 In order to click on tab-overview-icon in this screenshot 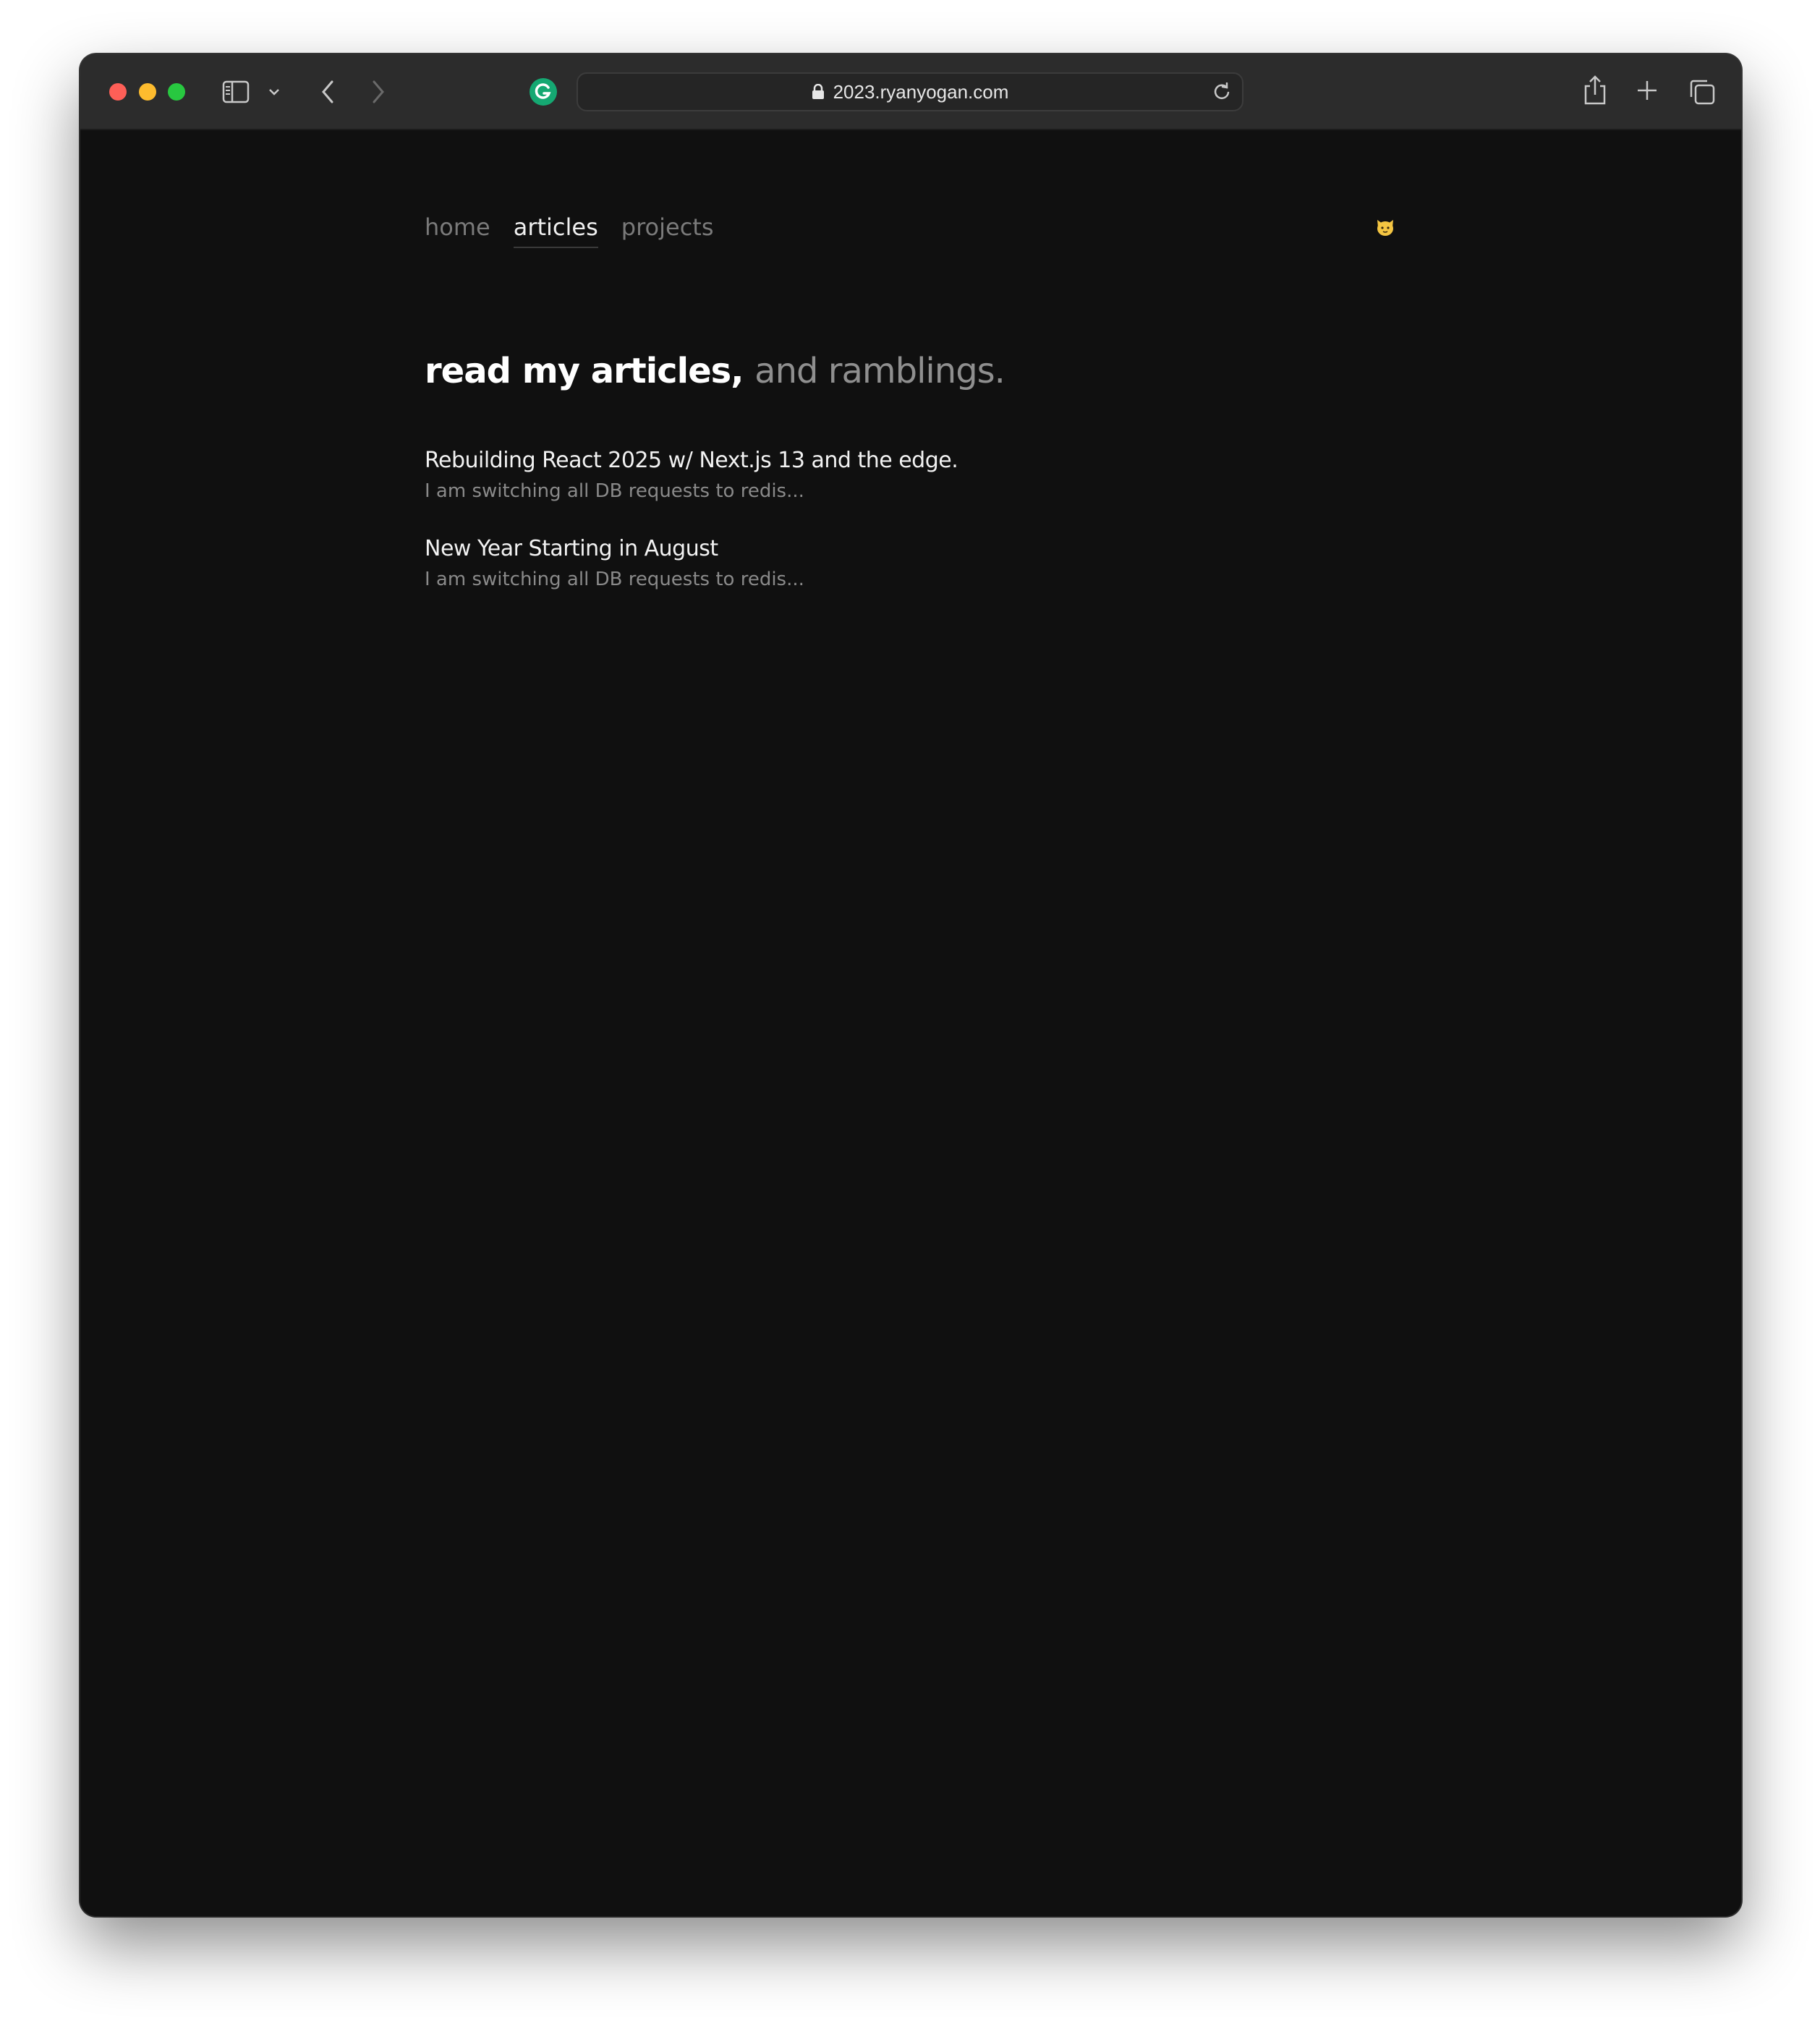, I will do `click(1702, 92)`.